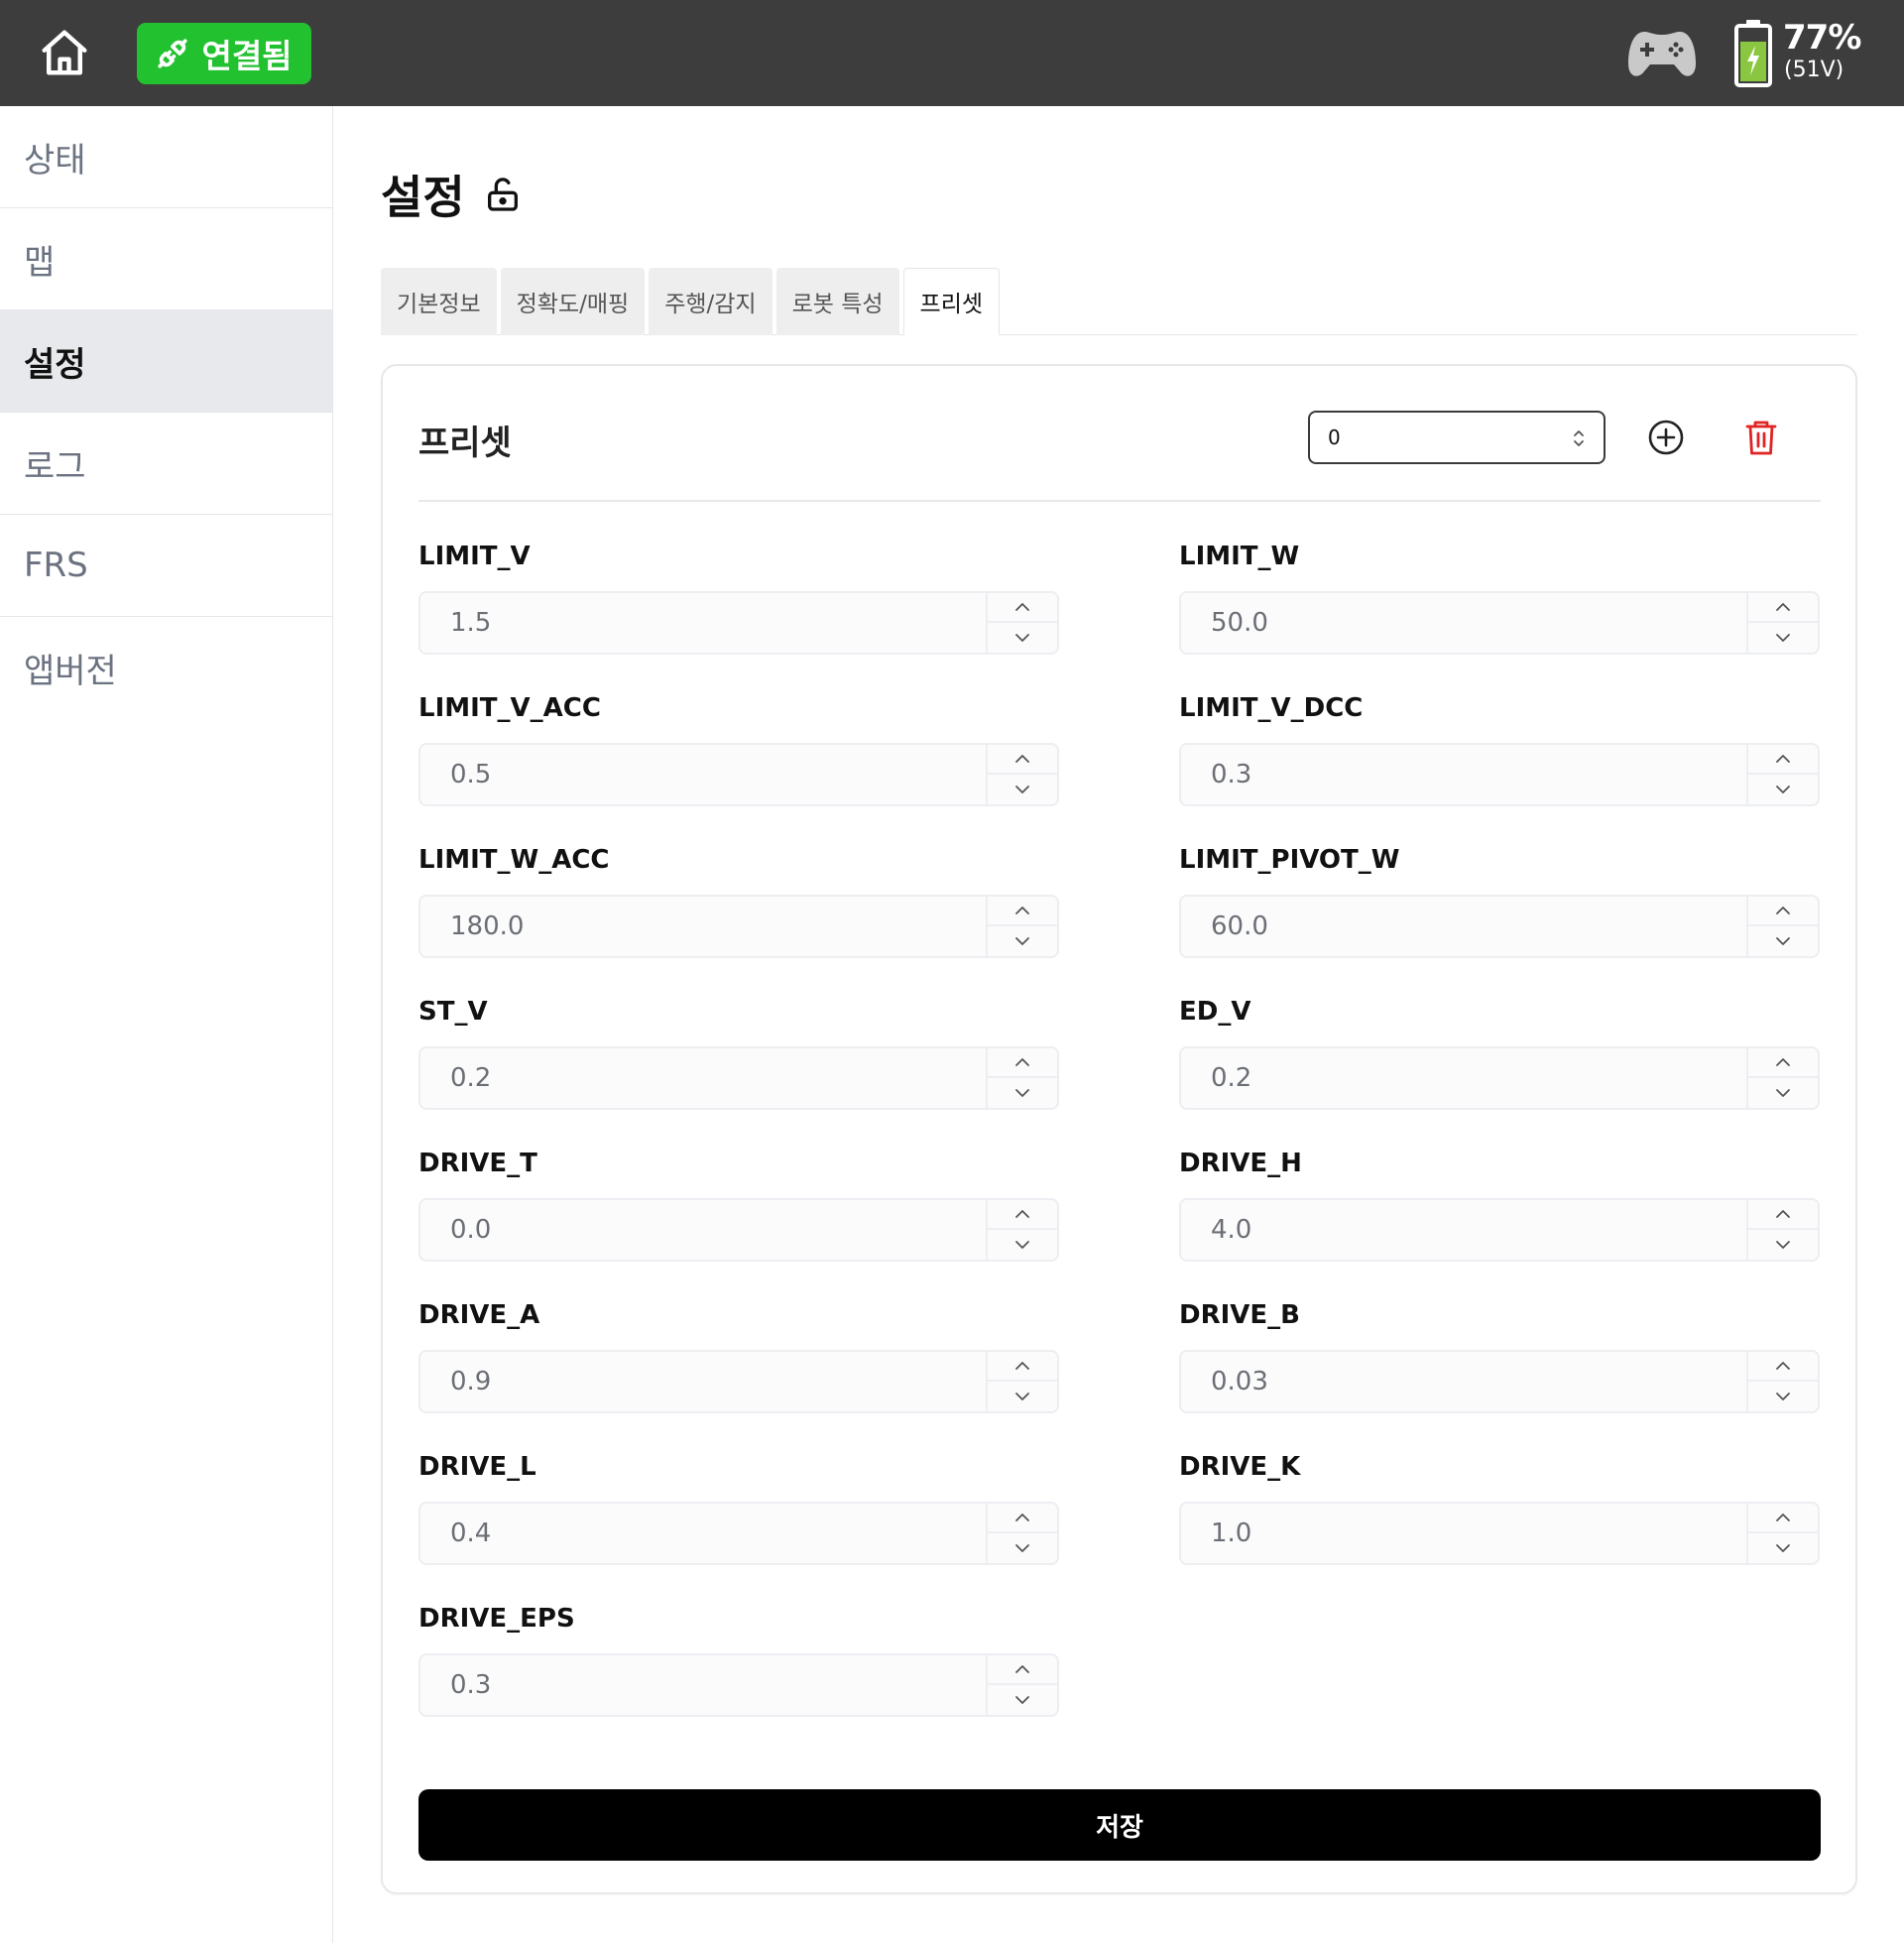 The image size is (1904, 1943). I want to click on tab-basic-info: 기본정보, so click(439, 302).